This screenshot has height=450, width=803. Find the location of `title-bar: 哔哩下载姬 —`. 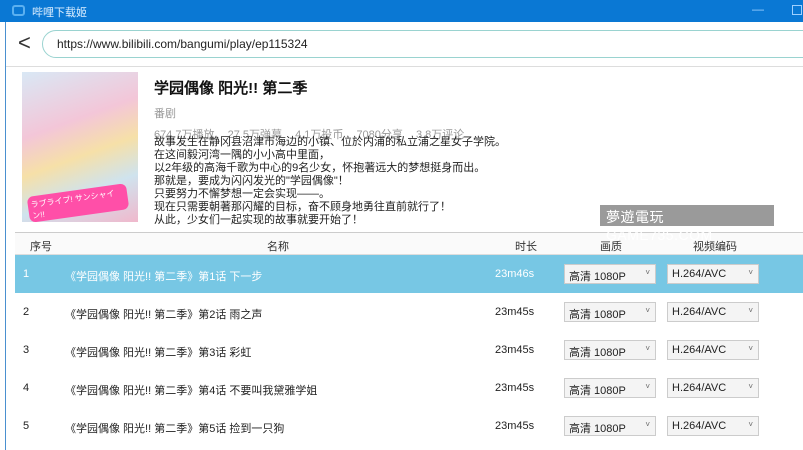

title-bar: 哔哩下载姬 — is located at coordinates (401, 11).